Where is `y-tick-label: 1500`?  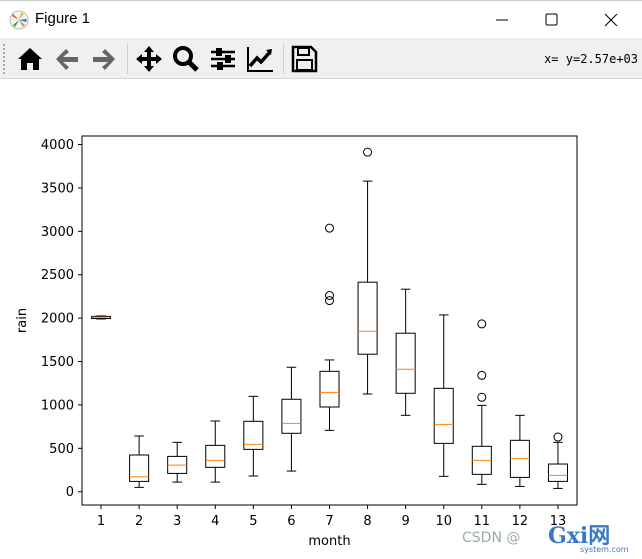 y-tick-label: 1500 is located at coordinates (57, 362).